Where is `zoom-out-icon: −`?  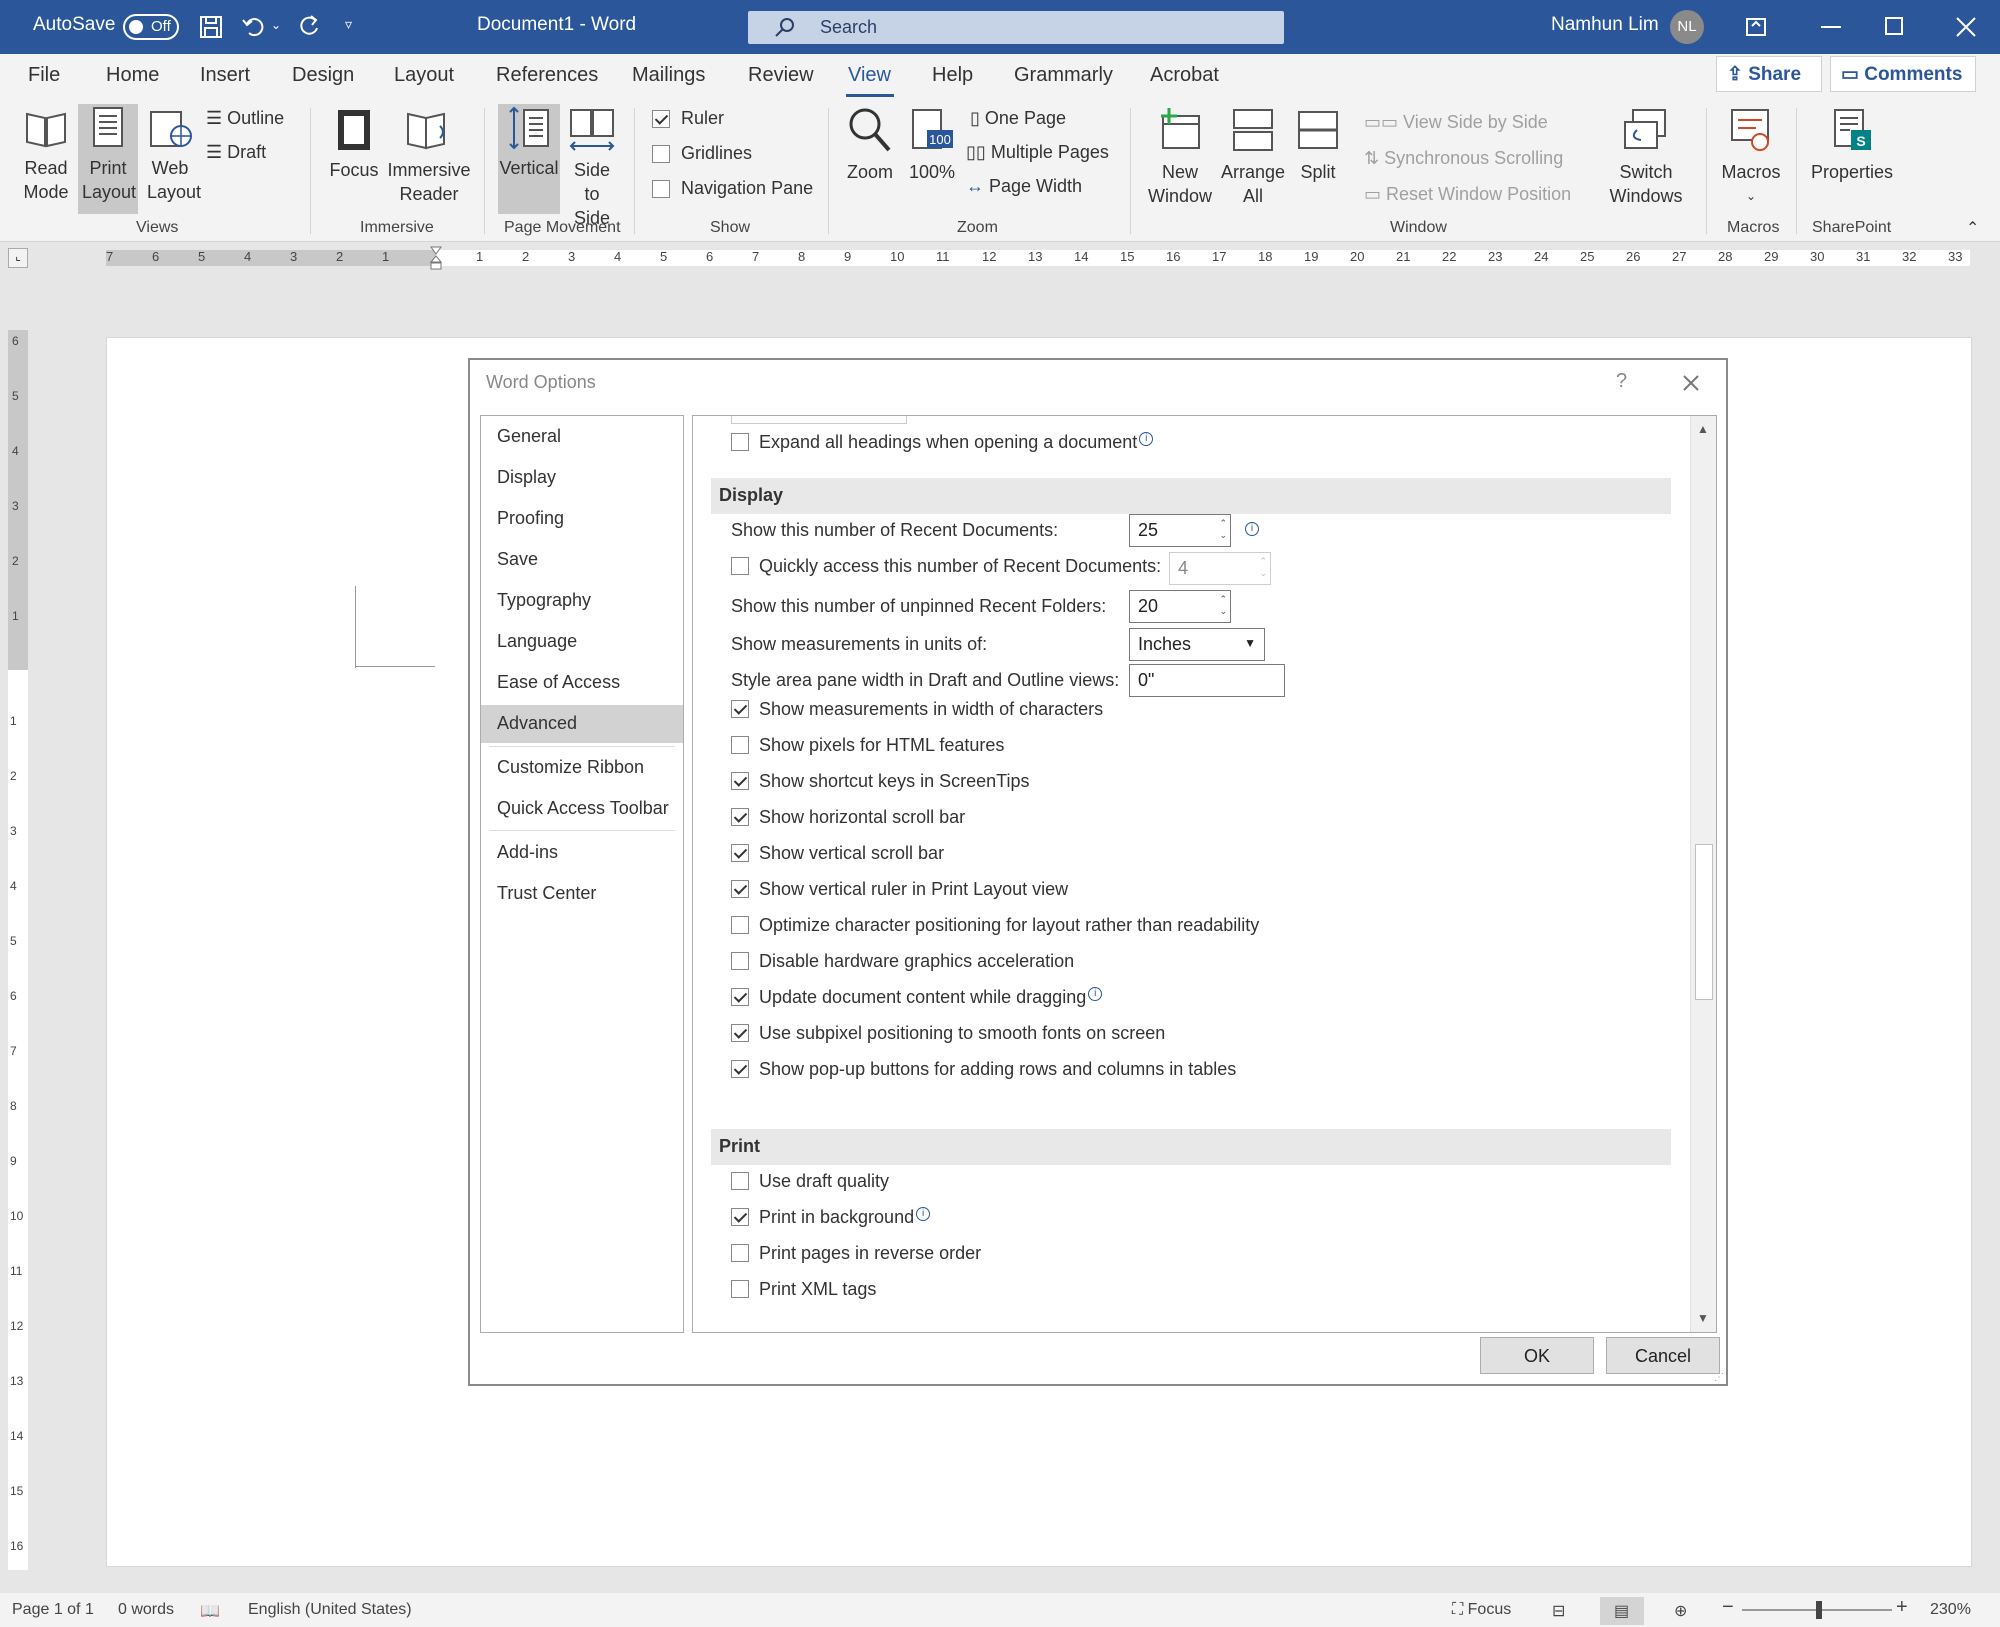 zoom-out-icon: − is located at coordinates (1728, 1607).